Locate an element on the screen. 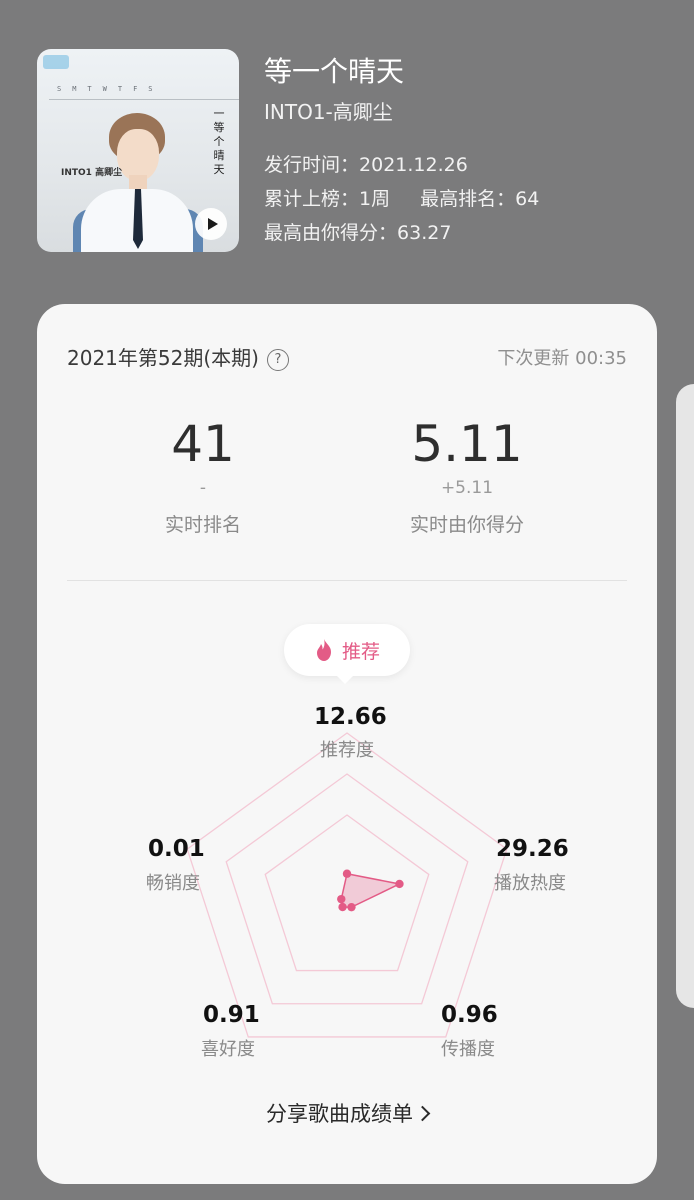  recommend-label: 推荐度 is located at coordinates (347, 750).